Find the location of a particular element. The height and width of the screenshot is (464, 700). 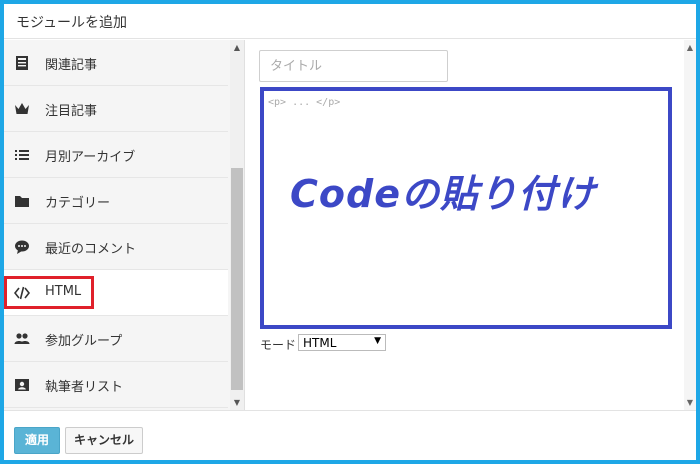

chevron-down-icon: ▼ is located at coordinates (377, 341).